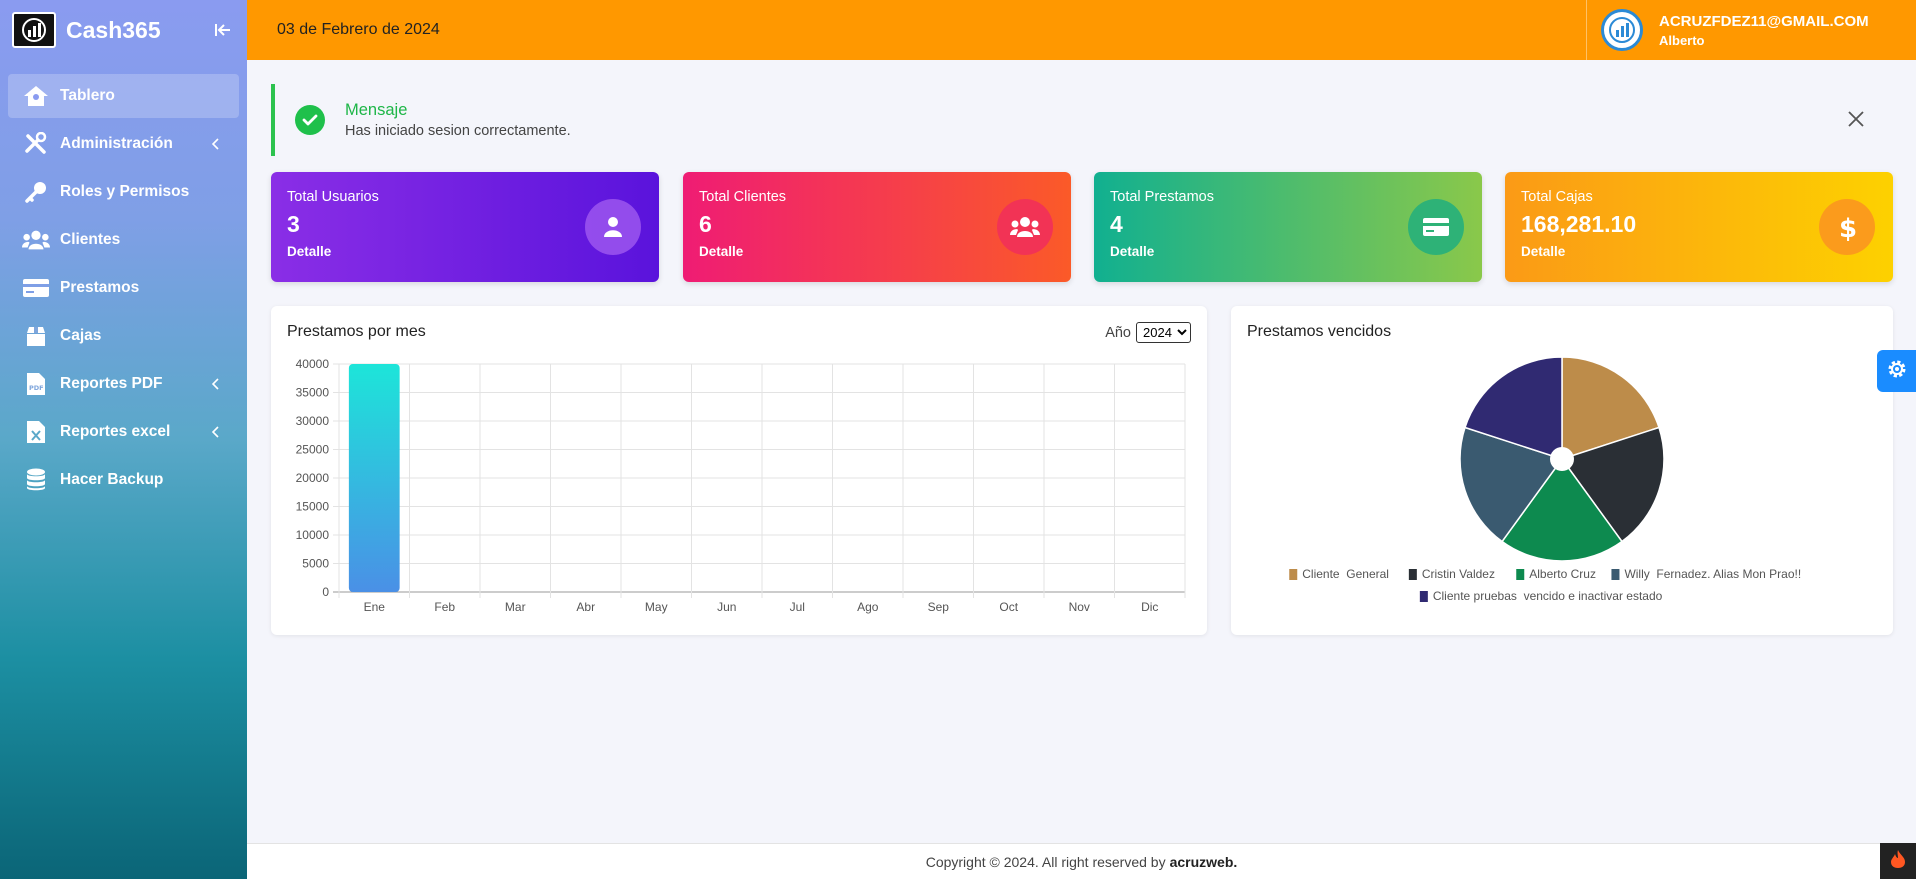 The height and width of the screenshot is (879, 1916). I want to click on close-icon, so click(1857, 120).